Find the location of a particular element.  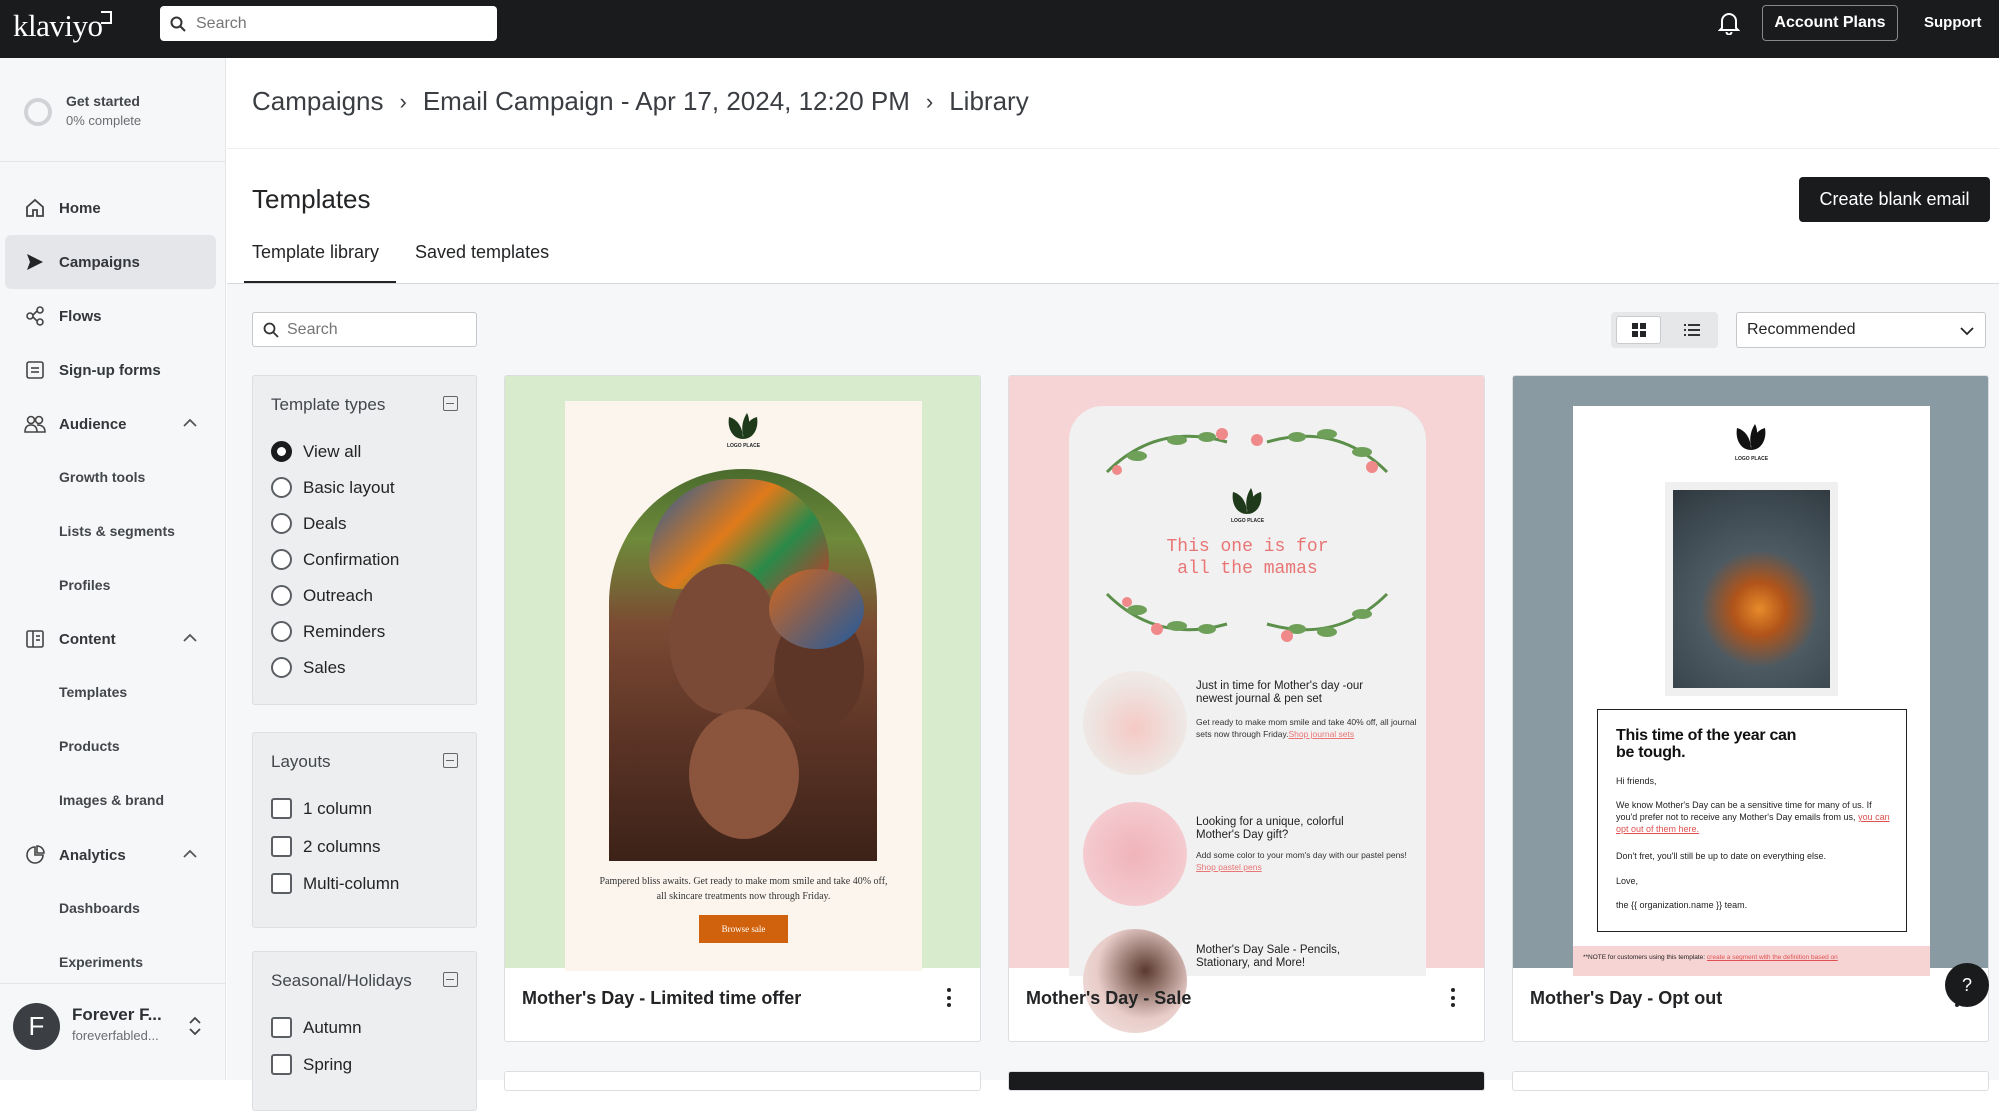

form-icon is located at coordinates (35, 370).